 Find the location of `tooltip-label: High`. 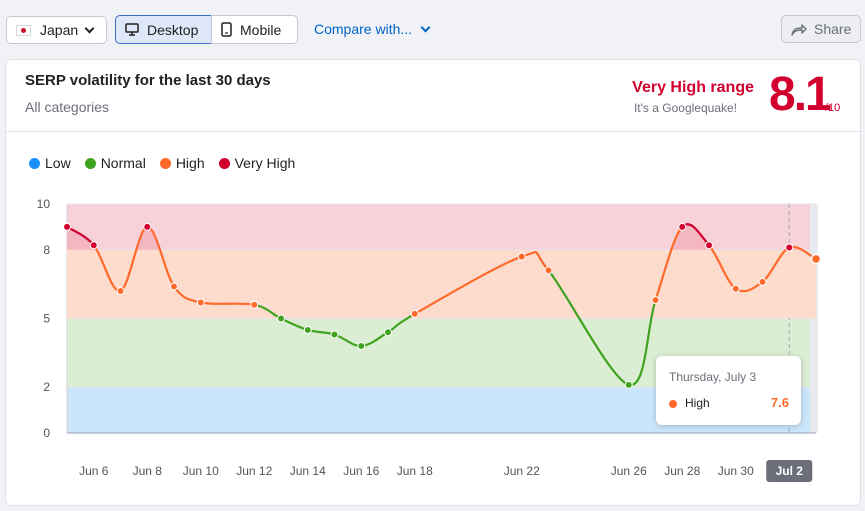

tooltip-label: High is located at coordinates (697, 403).